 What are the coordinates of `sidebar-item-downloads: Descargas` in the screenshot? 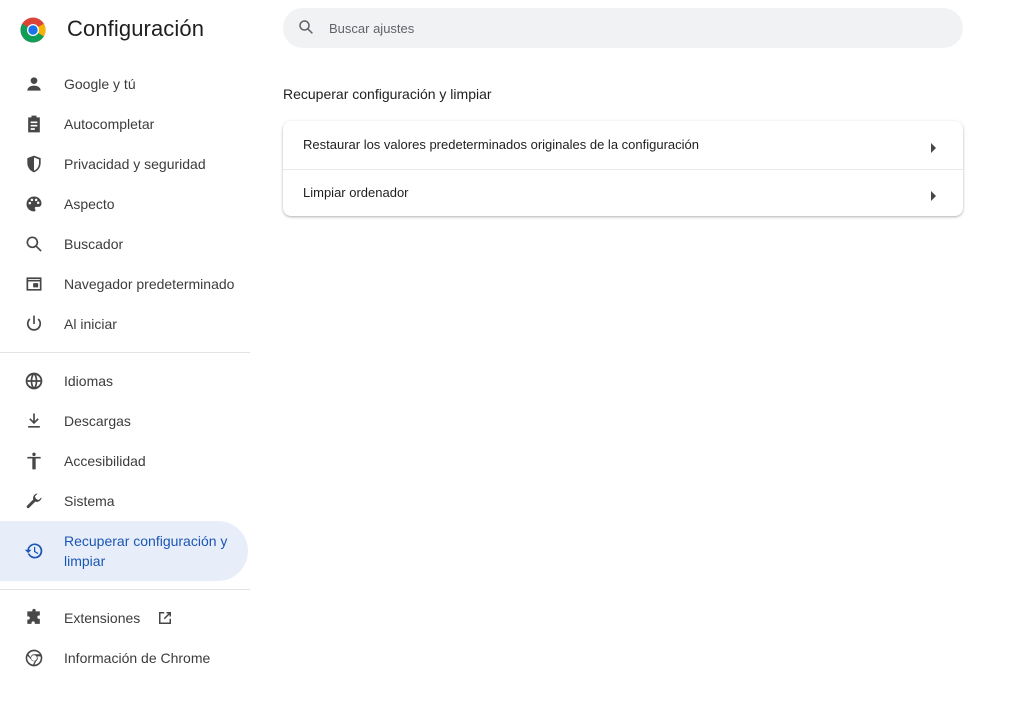 It's located at (124, 421).